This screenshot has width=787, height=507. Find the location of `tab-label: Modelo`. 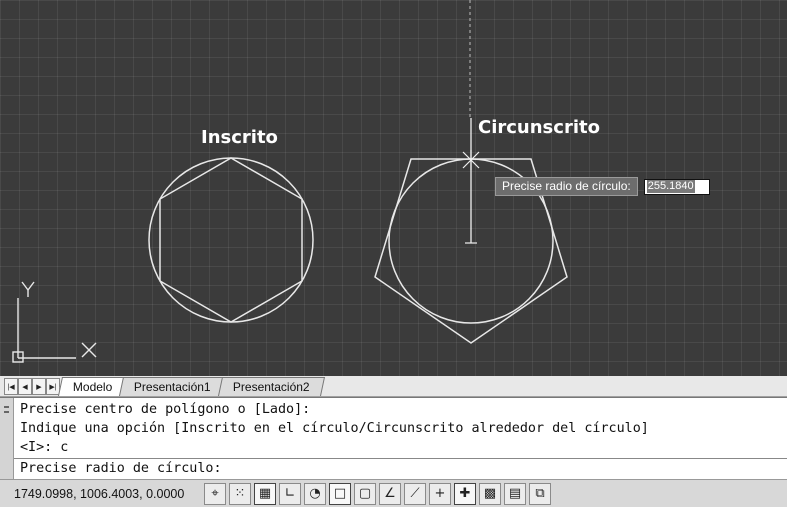

tab-label: Modelo is located at coordinates (92, 387).